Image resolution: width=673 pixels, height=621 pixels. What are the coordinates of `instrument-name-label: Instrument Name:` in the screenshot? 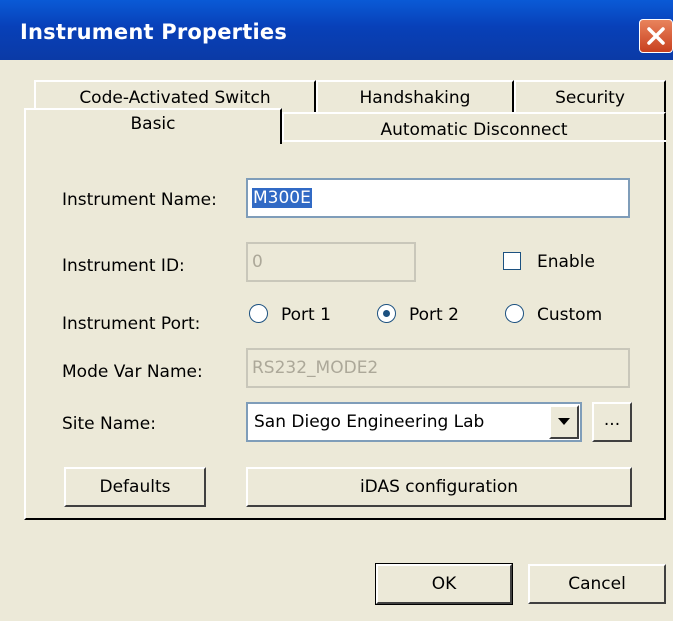 It's located at (139, 200).